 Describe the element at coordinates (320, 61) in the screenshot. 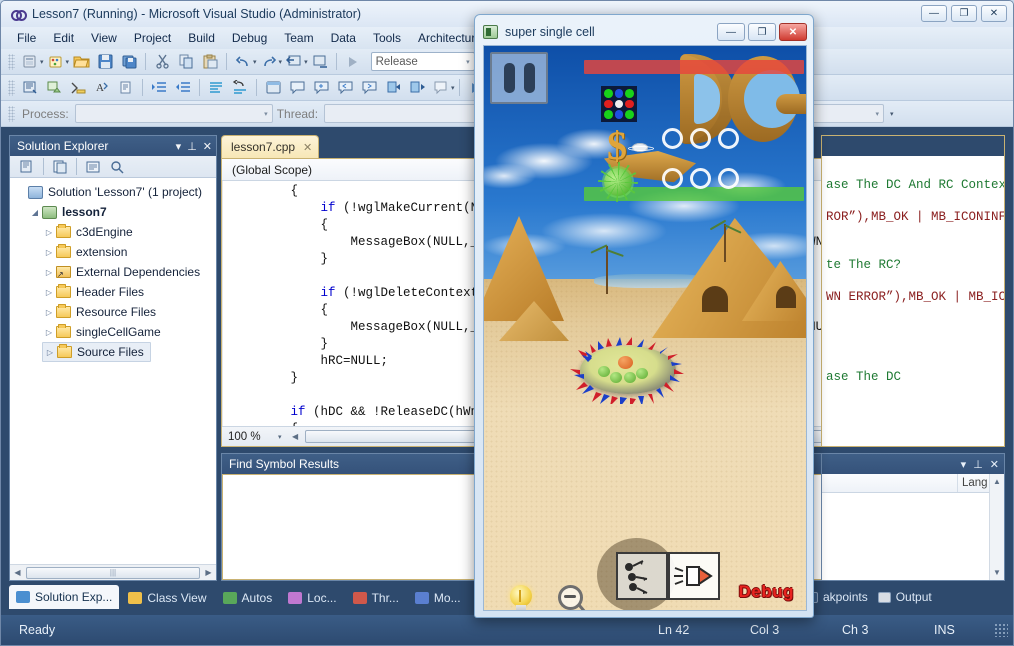

I see `navigate-forward-icon` at that location.